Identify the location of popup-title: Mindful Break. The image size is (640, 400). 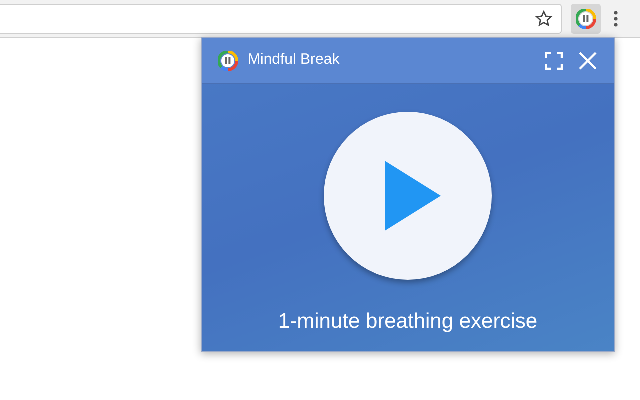
(294, 60).